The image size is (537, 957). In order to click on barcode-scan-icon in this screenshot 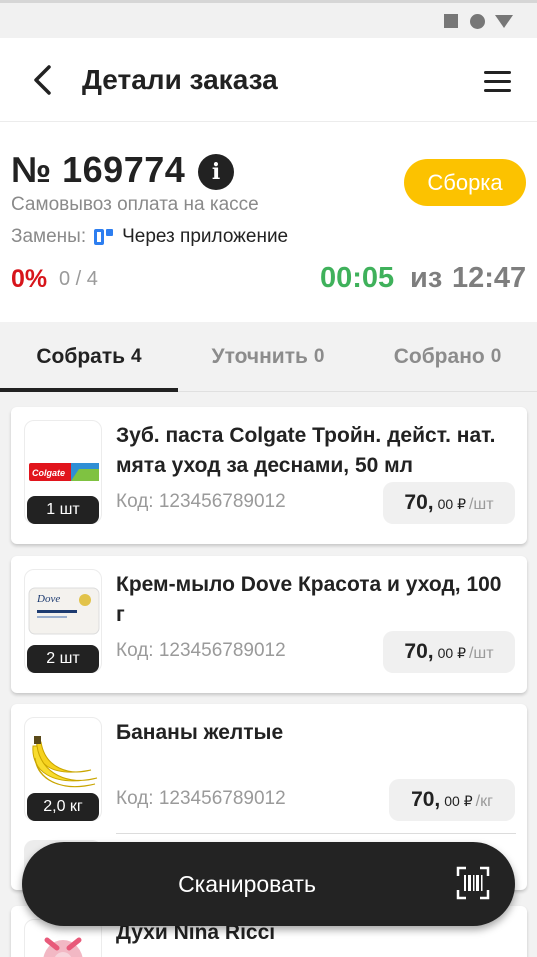, I will do `click(473, 883)`.